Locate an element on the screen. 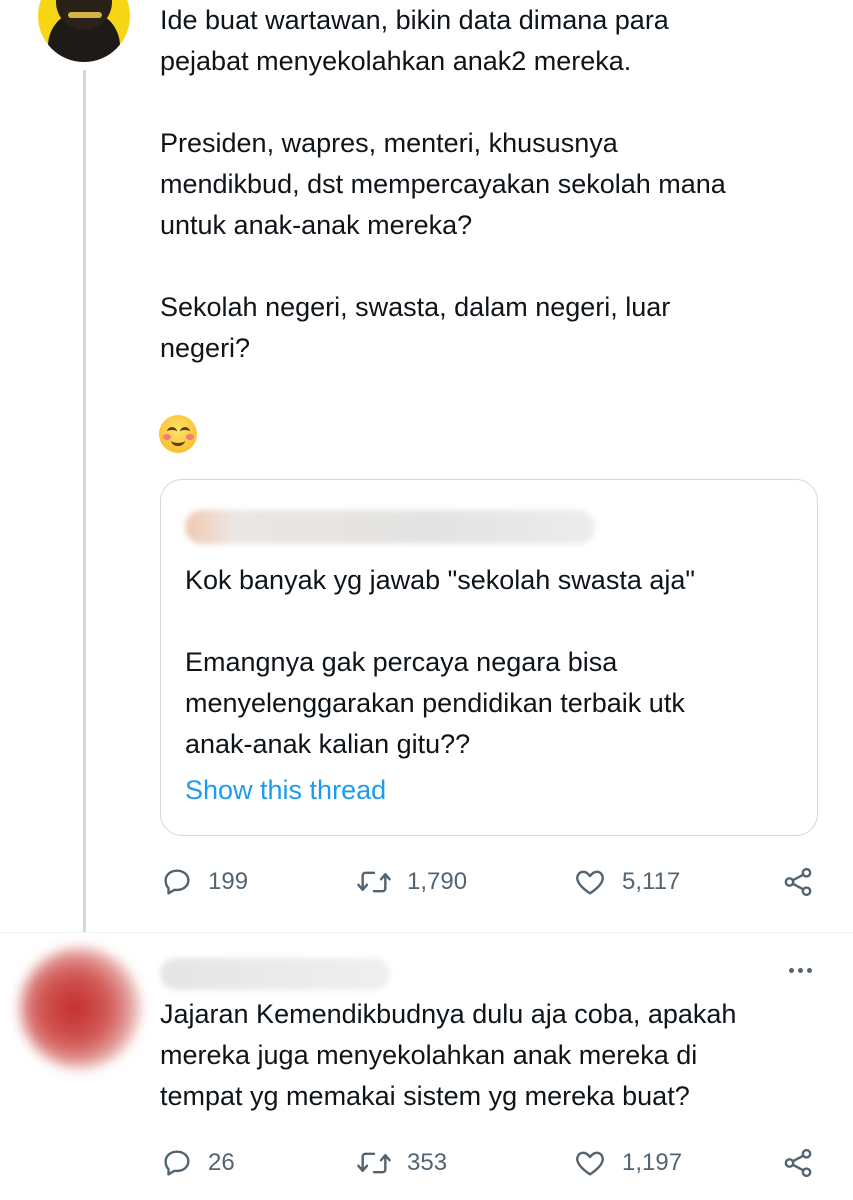 Image resolution: width=853 pixels, height=1200 pixels. reply-count: 199 is located at coordinates (228, 881).